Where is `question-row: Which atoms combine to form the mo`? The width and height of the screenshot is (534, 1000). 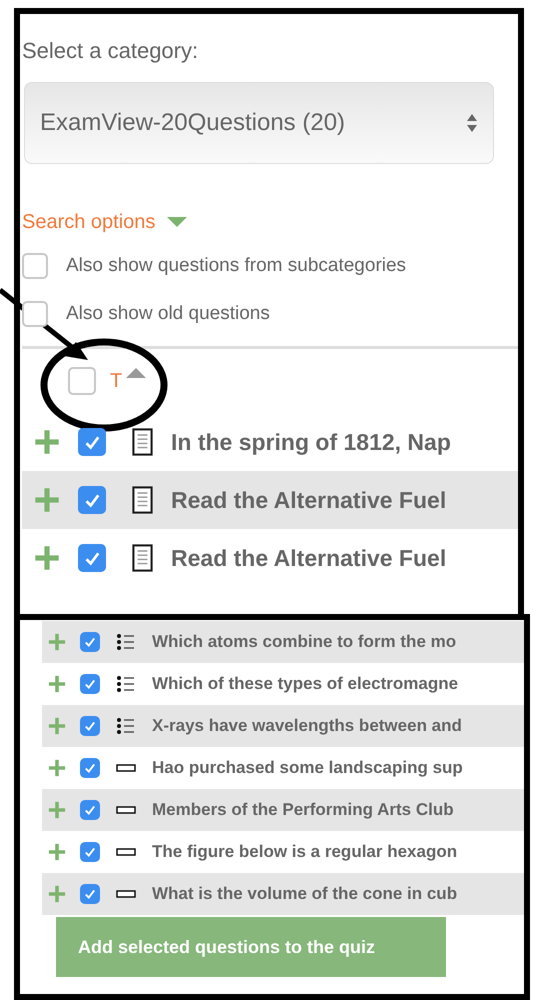
question-row: Which atoms combine to form the mo is located at coordinates (283, 642).